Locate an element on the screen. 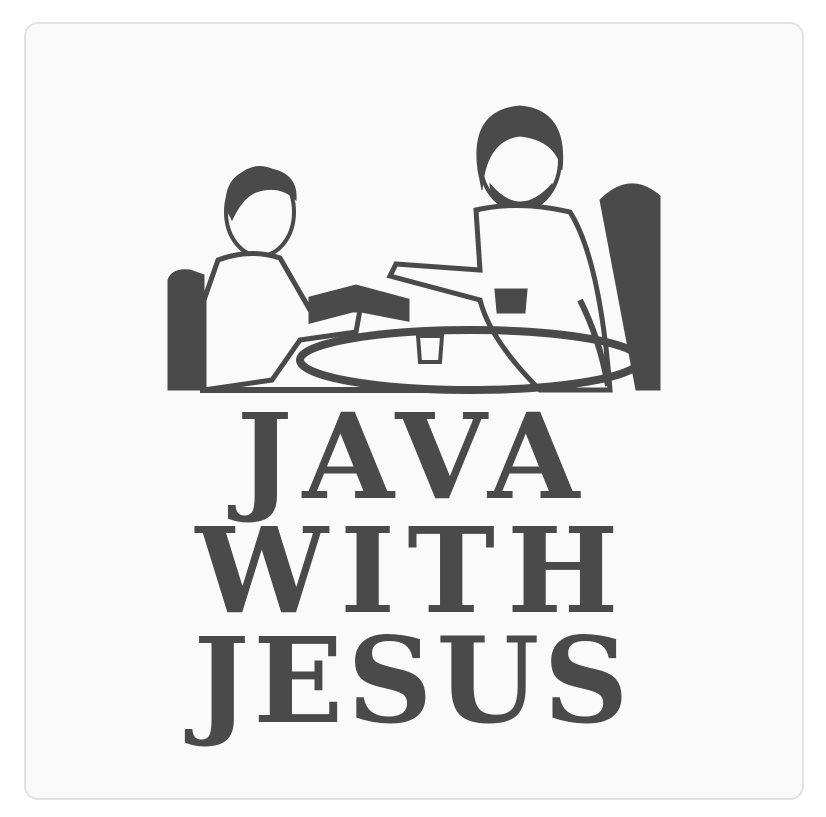 This screenshot has width=826, height=817. left-chair is located at coordinates (186, 330).